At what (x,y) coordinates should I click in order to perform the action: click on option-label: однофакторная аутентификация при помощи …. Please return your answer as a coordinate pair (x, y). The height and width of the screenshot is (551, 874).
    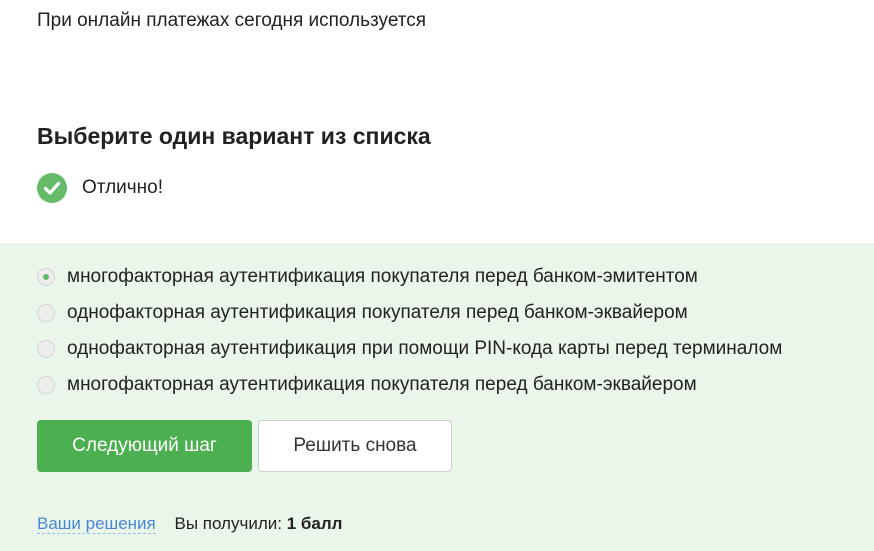
    Looking at the image, I should click on (425, 348).